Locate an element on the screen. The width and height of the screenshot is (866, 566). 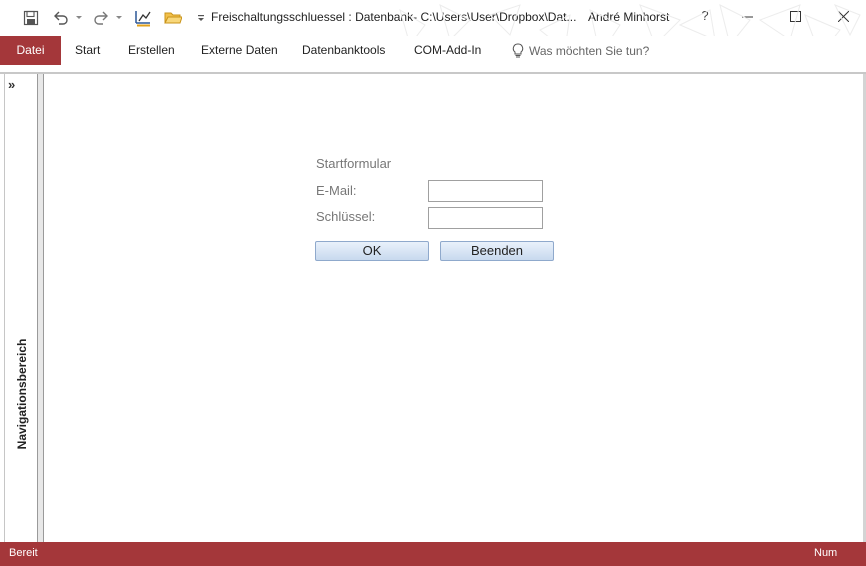
quick-access-toolbar is located at coordinates (106, 18).